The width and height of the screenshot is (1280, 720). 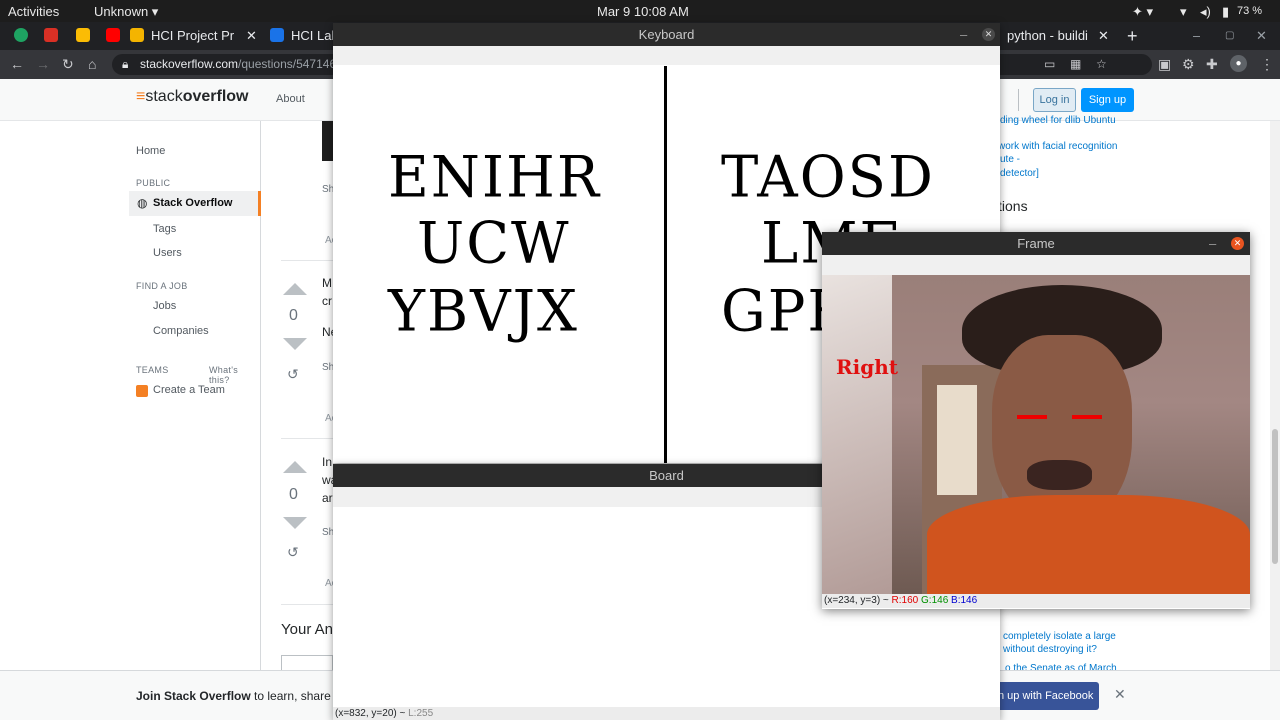 I want to click on window-light, so click(x=957, y=440).